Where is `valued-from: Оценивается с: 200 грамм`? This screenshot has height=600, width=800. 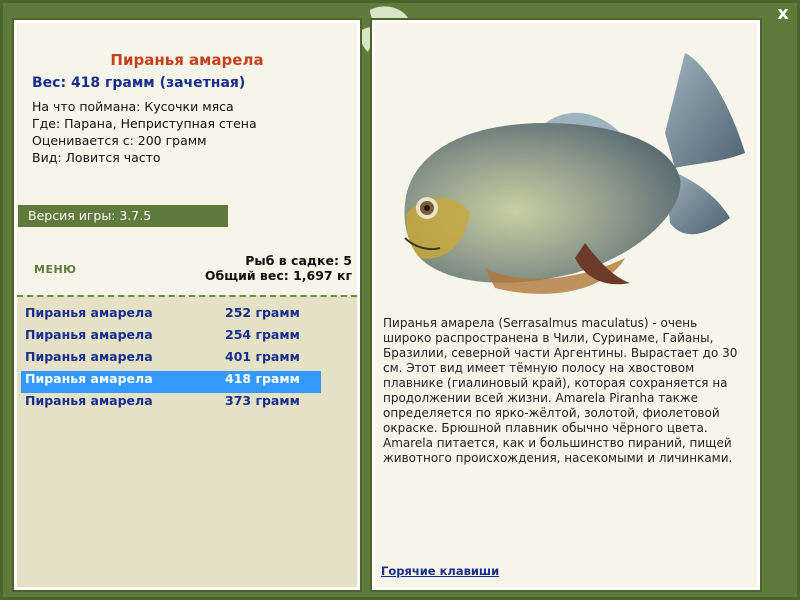 valued-from: Оценивается с: 200 грамм is located at coordinates (119, 140).